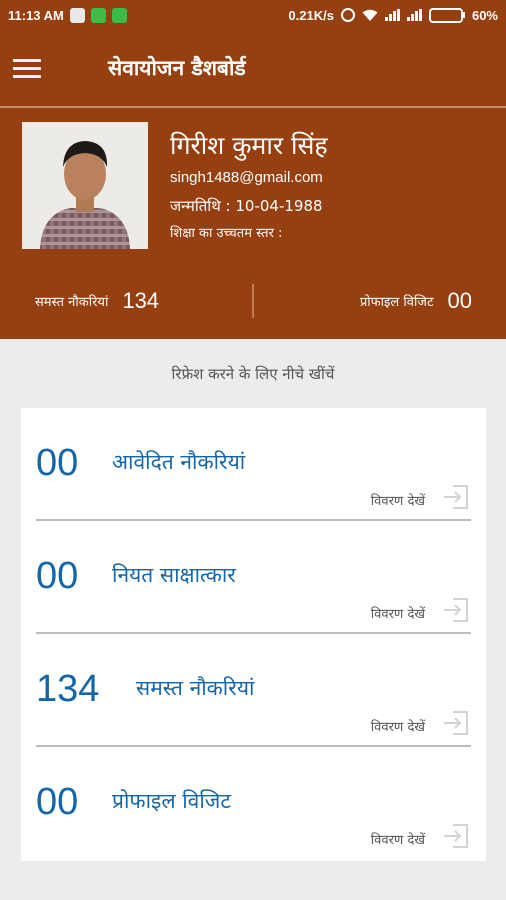 This screenshot has width=506, height=900. What do you see at coordinates (446, 15) in the screenshot?
I see `battery-icon` at bounding box center [446, 15].